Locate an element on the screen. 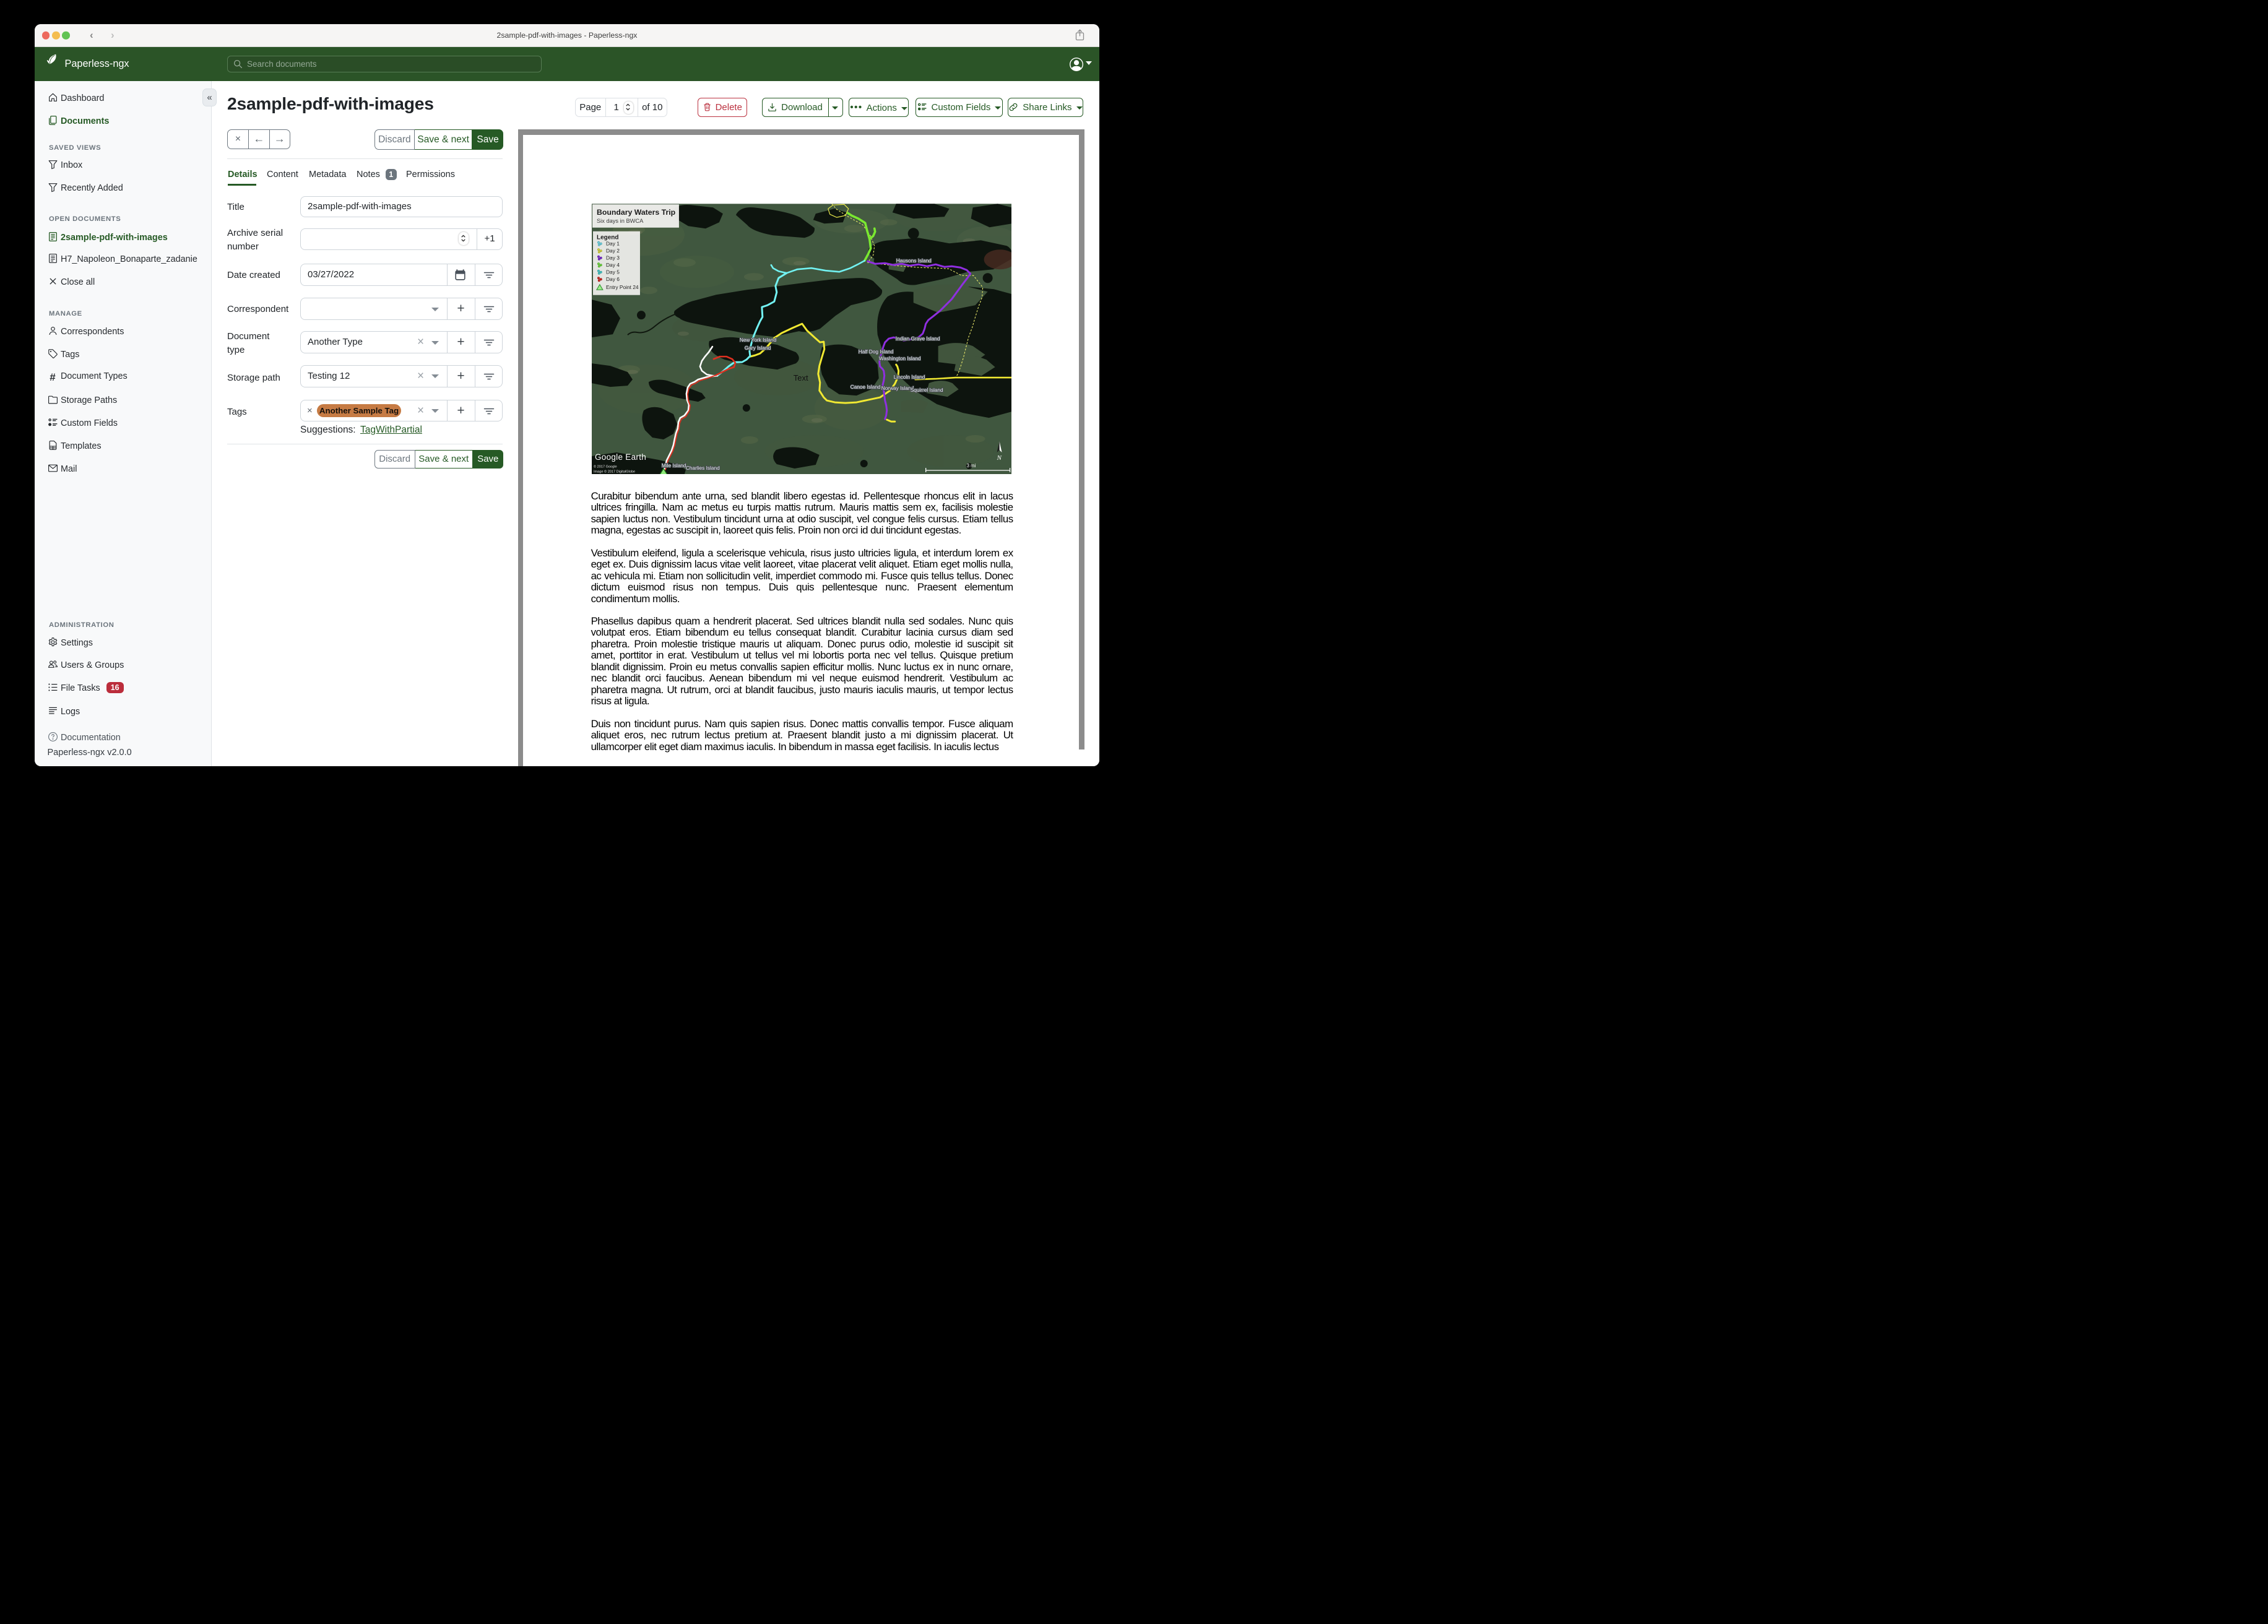  svg-text: Day 2 is located at coordinates (613, 251).